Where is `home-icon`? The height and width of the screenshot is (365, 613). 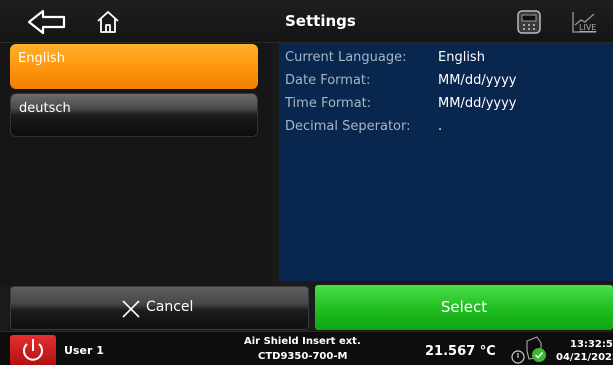 home-icon is located at coordinates (108, 22).